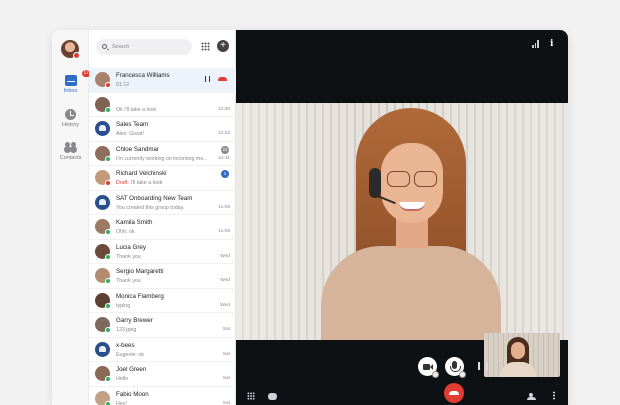 Image resolution: width=620 pixels, height=405 pixels. What do you see at coordinates (162, 129) in the screenshot?
I see `conversation-row: Sales Team Alex: Great! 12:22` at bounding box center [162, 129].